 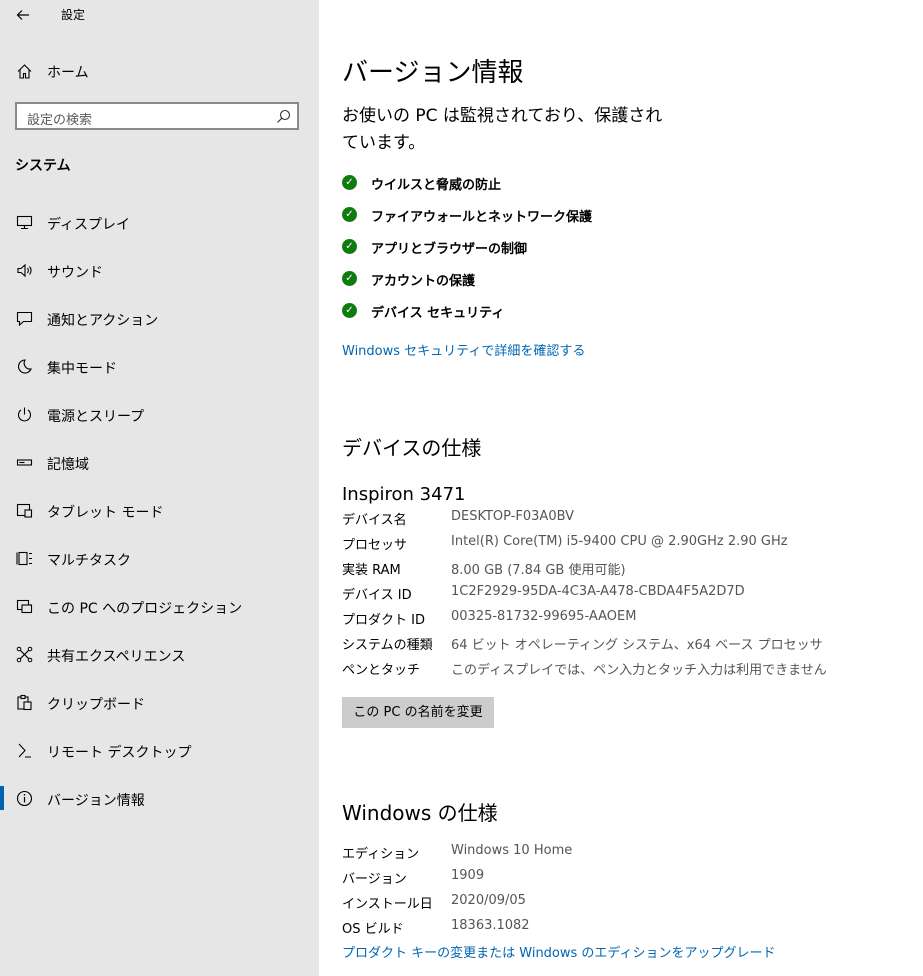 What do you see at coordinates (373, 929) in the screenshot?
I see `spec-label: OS ビルド` at bounding box center [373, 929].